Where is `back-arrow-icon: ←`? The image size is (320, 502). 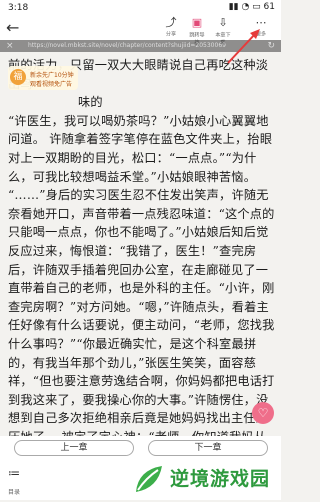 back-arrow-icon: ← is located at coordinates (12, 27).